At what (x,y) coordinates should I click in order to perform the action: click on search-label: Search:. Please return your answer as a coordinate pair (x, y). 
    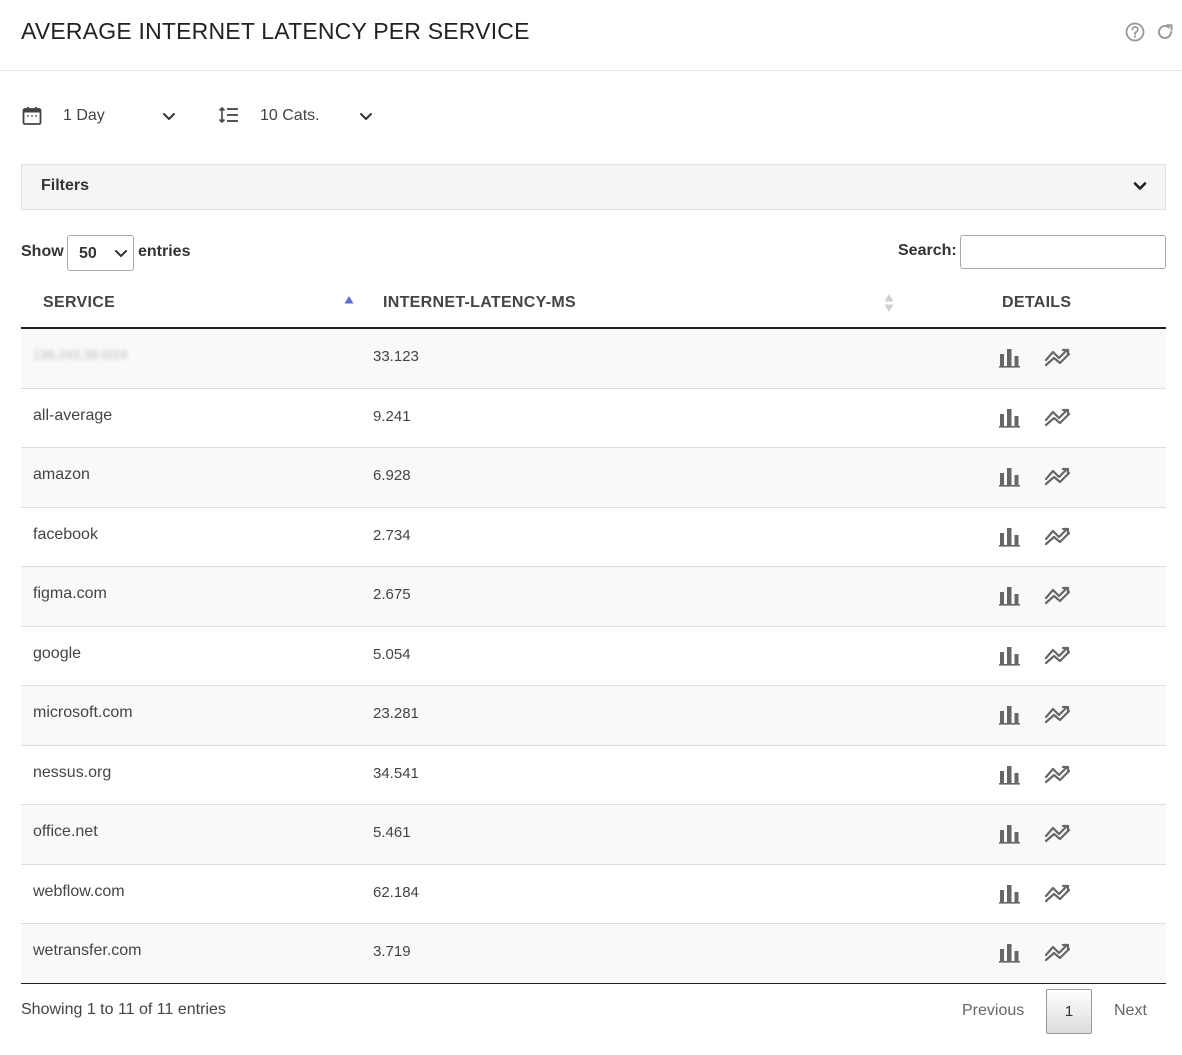
    Looking at the image, I should click on (927, 250).